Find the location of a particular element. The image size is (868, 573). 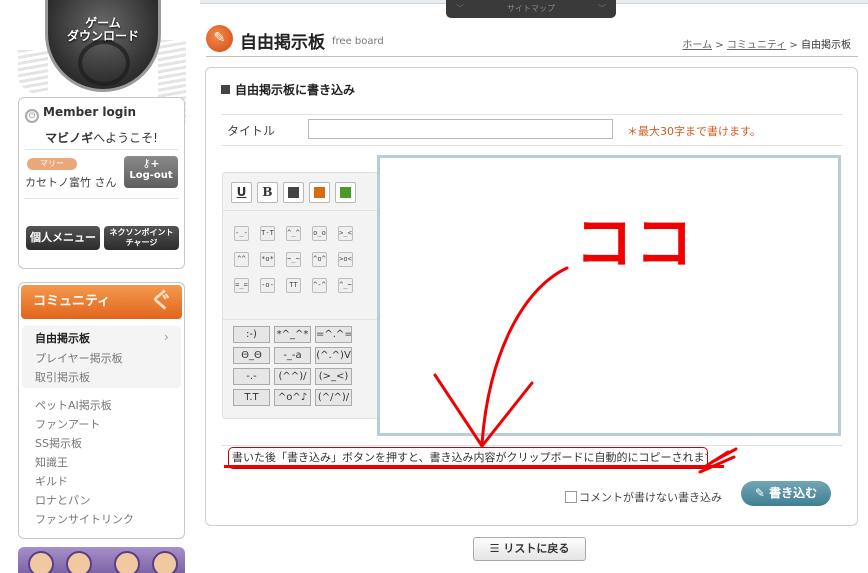

welcome-brand: マビノギ is located at coordinates (69, 138).